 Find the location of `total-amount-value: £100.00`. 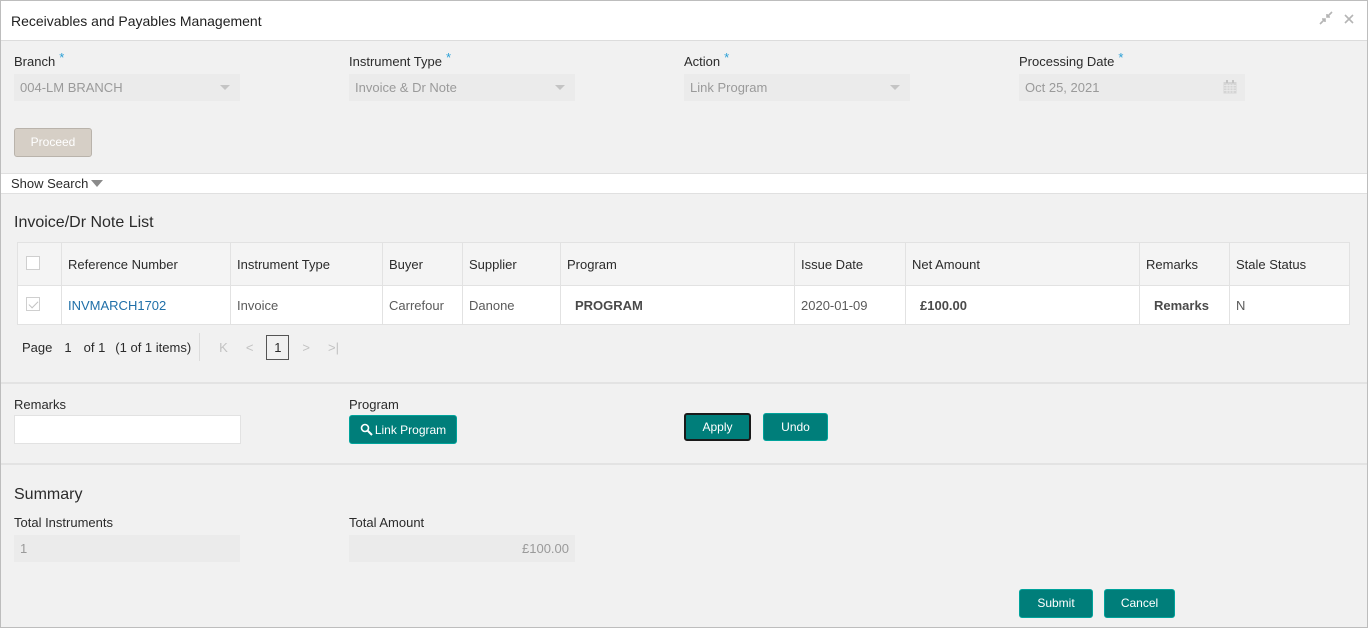

total-amount-value: £100.00 is located at coordinates (462, 548).